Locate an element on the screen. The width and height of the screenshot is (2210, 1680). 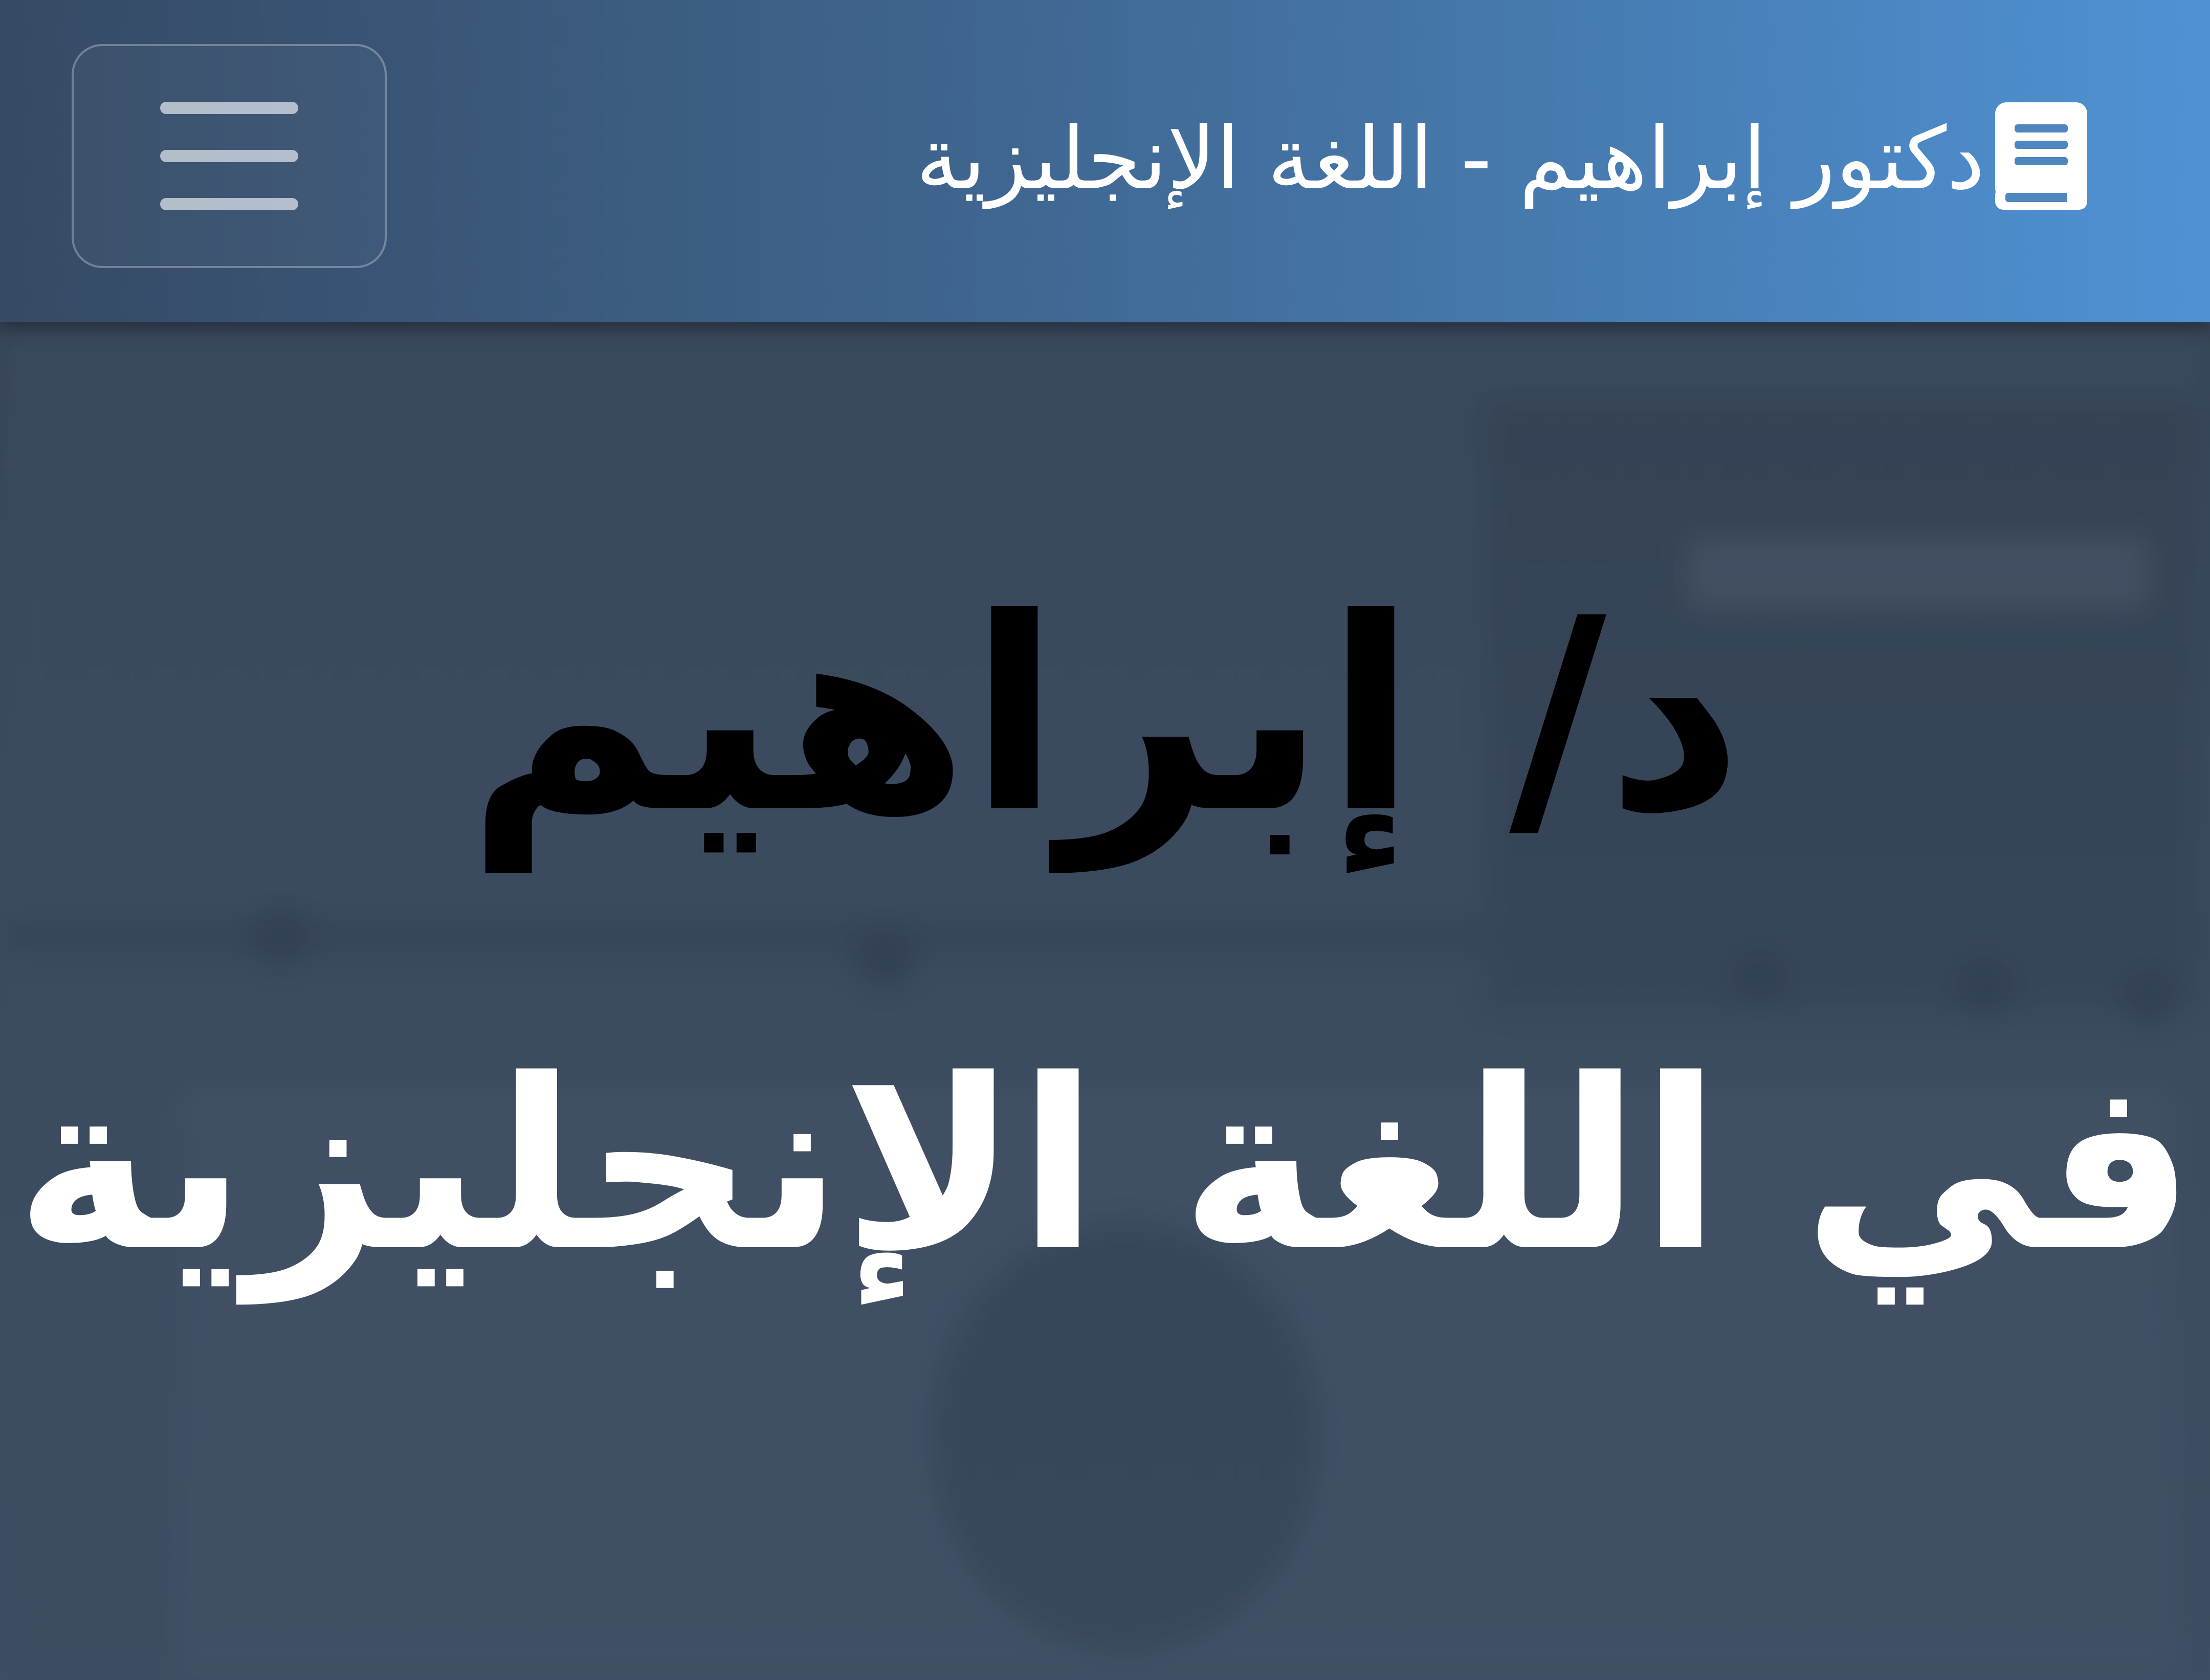
hamburger-menu-icon is located at coordinates (229, 108).